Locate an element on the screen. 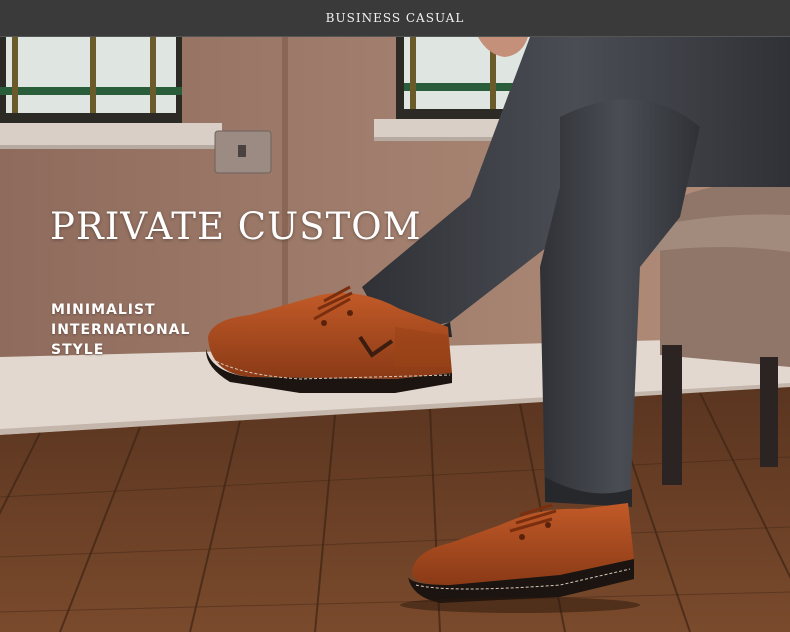  header-title: BUSINESS CASUAL is located at coordinates (395, 18).